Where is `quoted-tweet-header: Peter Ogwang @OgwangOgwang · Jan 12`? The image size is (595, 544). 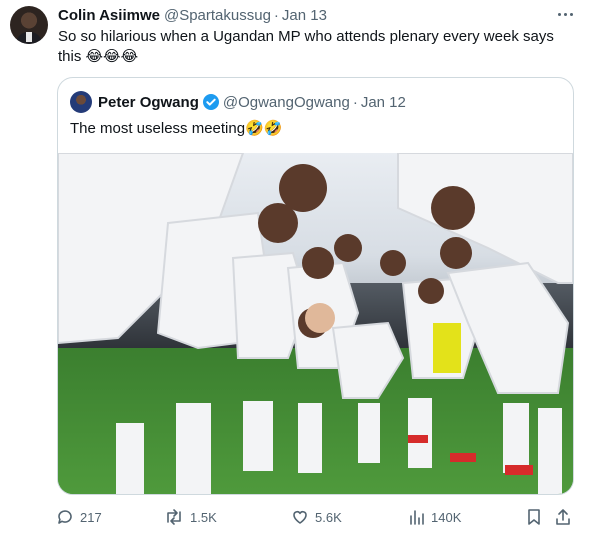 quoted-tweet-header: Peter Ogwang @OgwangOgwang · Jan 12 is located at coordinates (252, 102).